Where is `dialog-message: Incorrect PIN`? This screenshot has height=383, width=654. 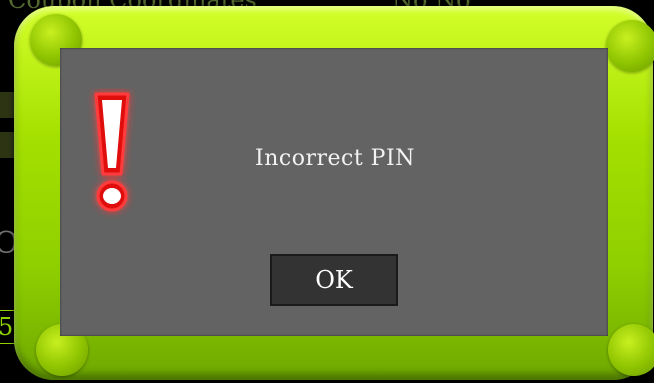
dialog-message: Incorrect PIN is located at coordinates (335, 158).